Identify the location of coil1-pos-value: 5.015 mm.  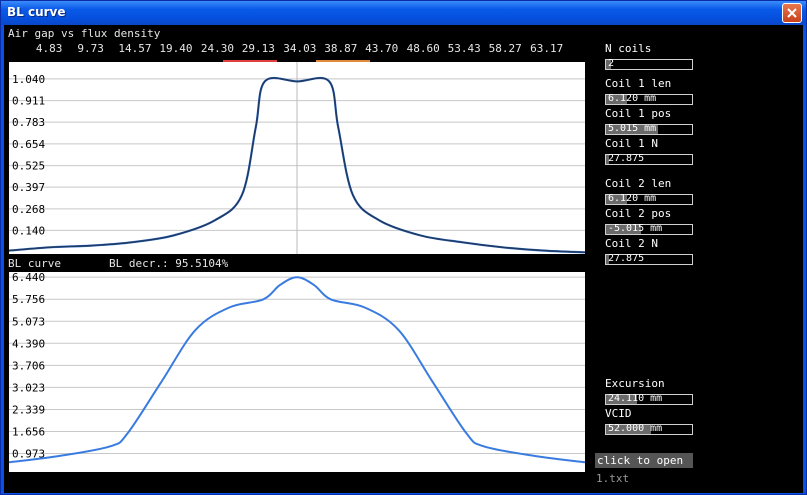
(632, 128).